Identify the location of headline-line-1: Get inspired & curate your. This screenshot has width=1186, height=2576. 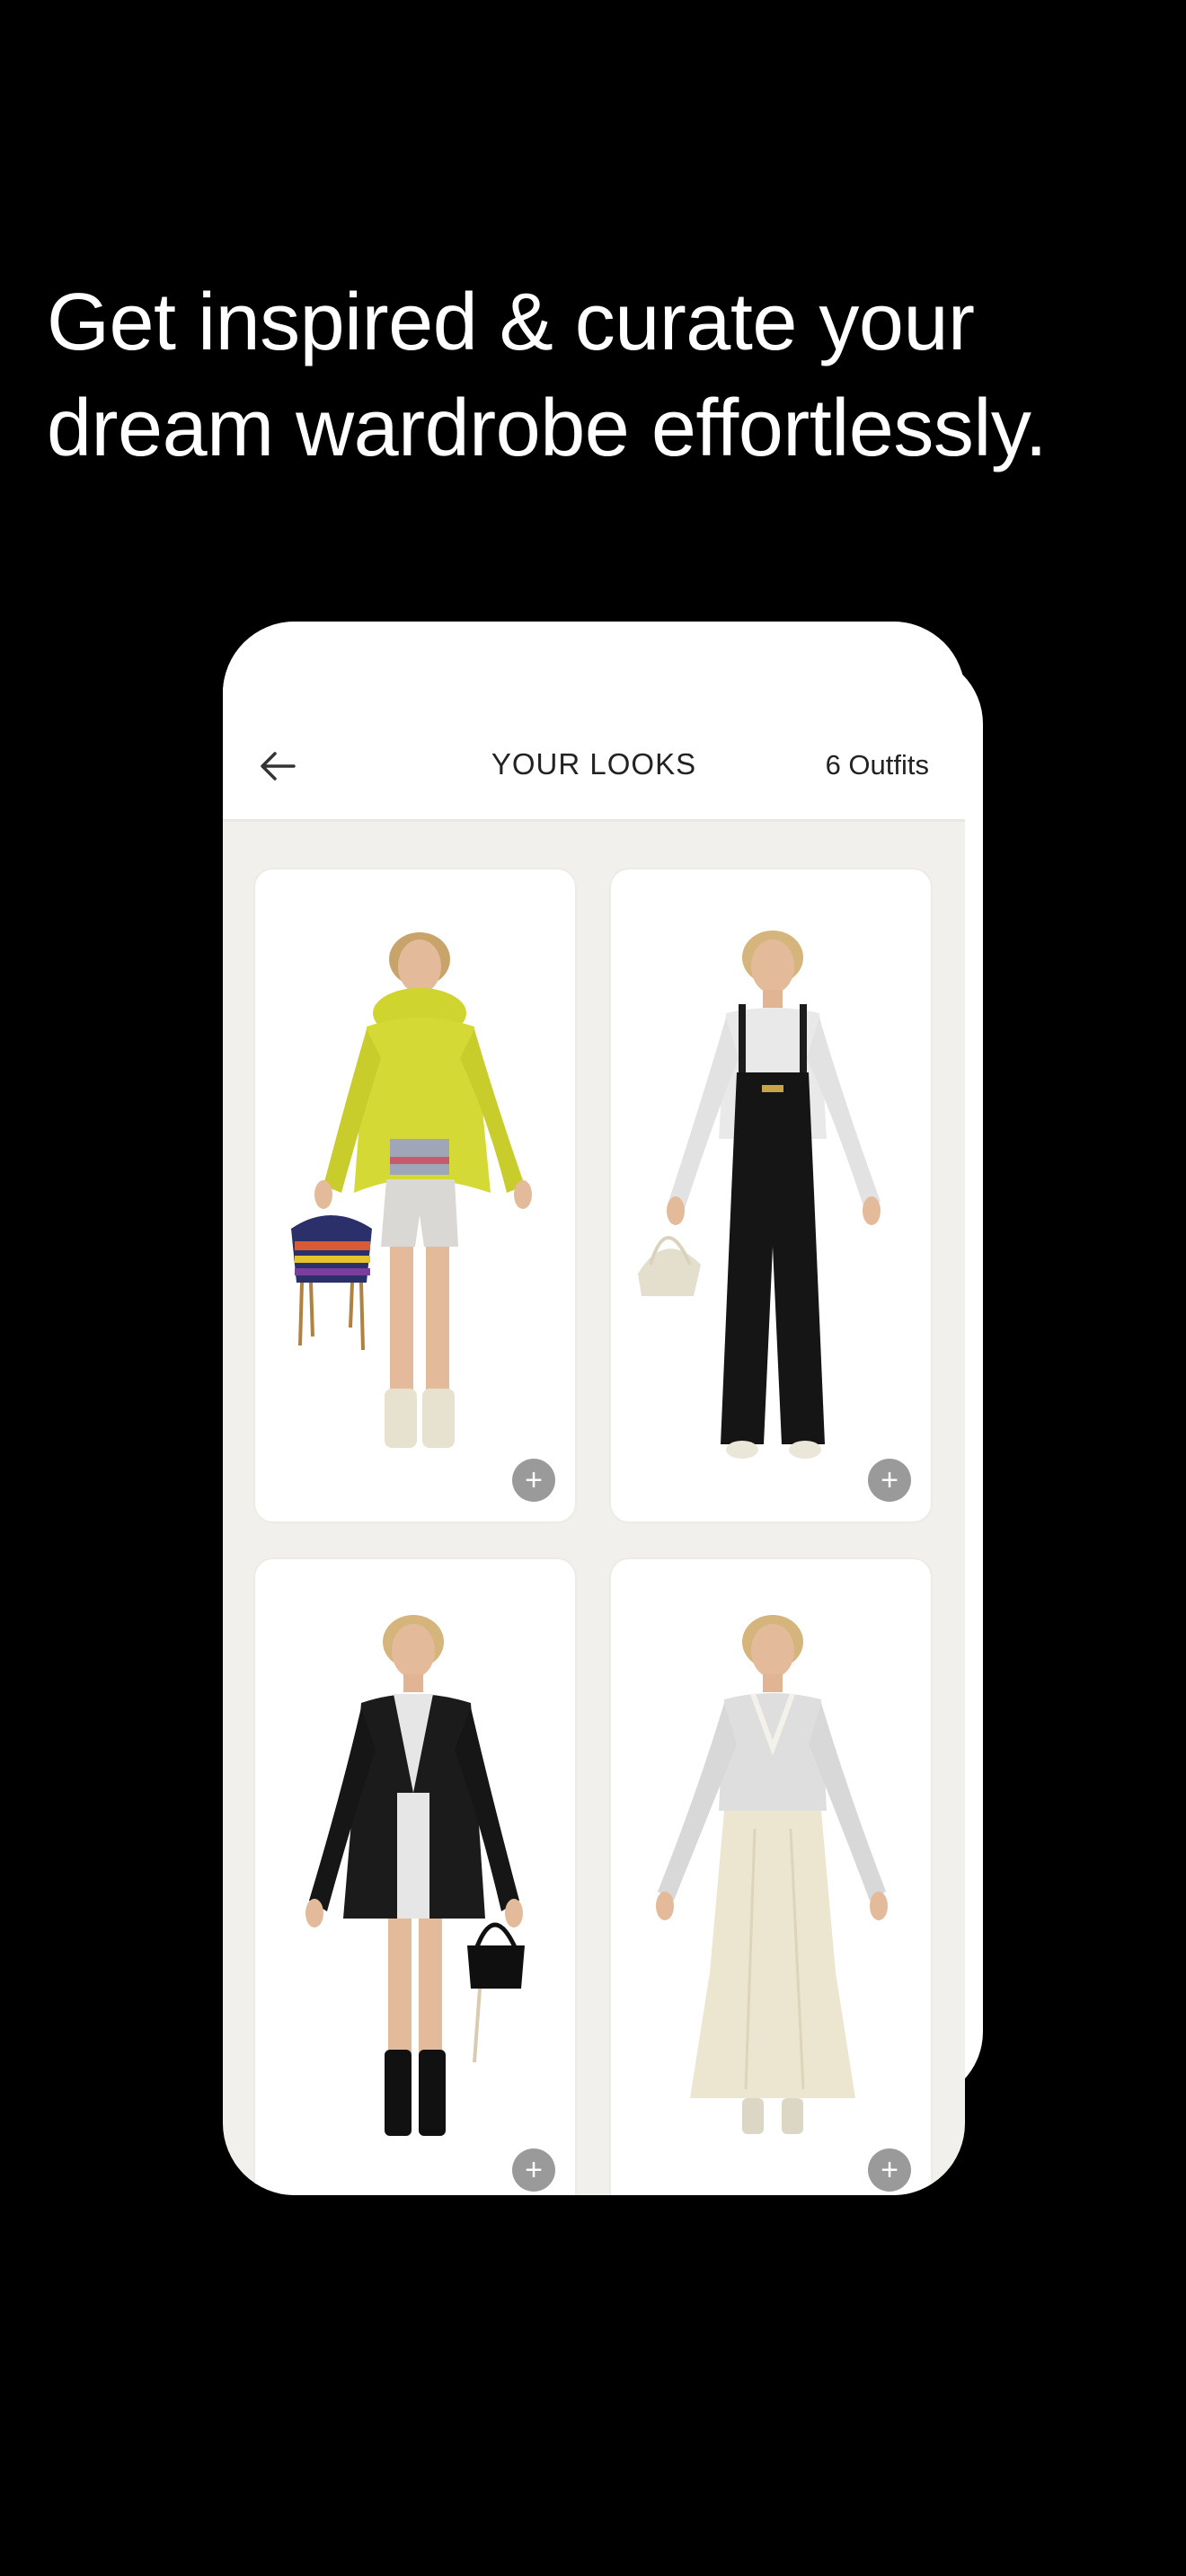
(511, 322).